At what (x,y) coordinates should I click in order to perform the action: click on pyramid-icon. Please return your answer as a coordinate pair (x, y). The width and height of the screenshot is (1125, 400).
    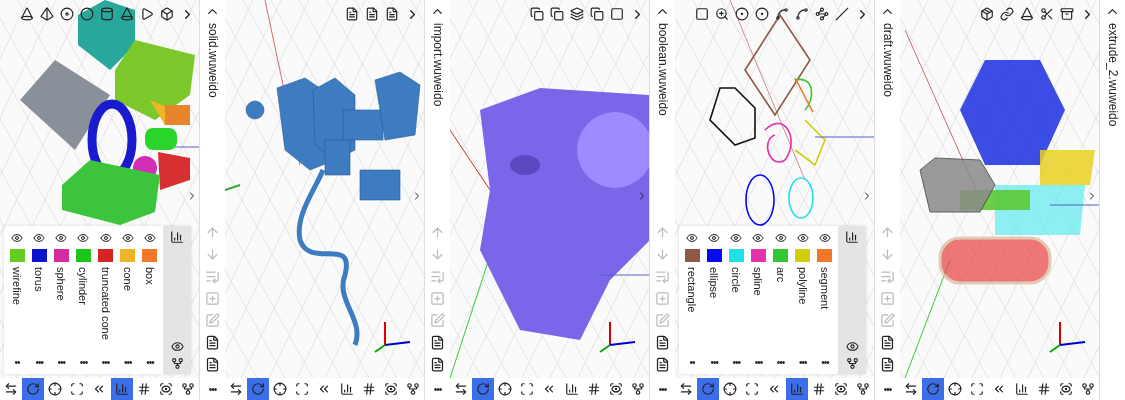
    Looking at the image, I should click on (47, 14).